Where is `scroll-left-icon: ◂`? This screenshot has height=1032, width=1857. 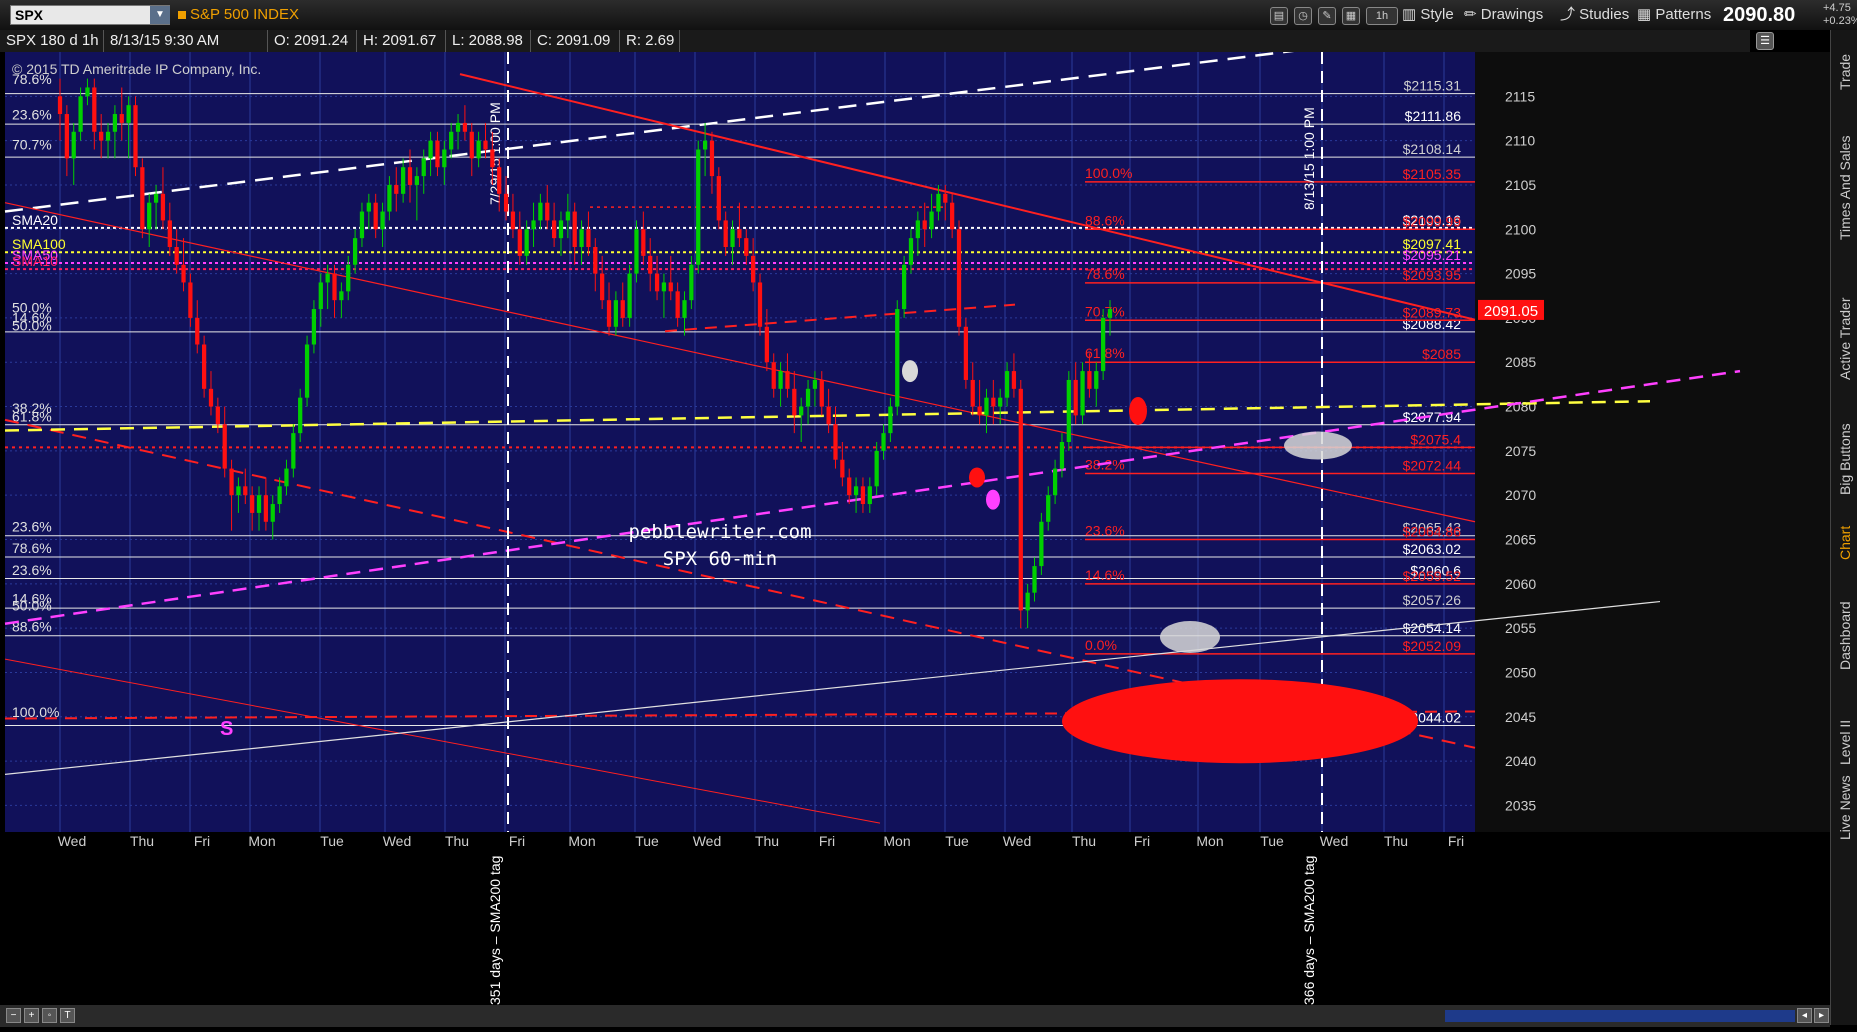
scroll-left-icon: ◂ is located at coordinates (1804, 1015).